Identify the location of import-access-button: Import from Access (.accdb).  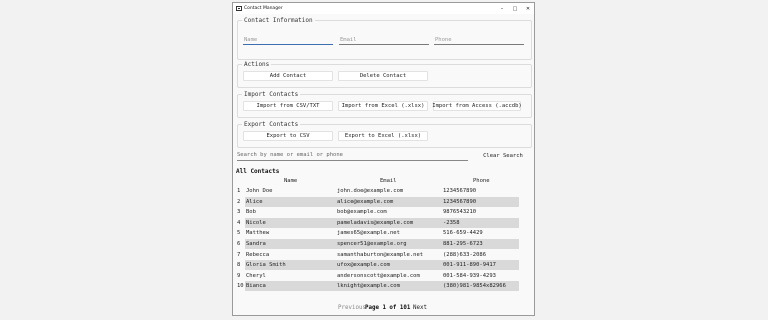
(477, 106).